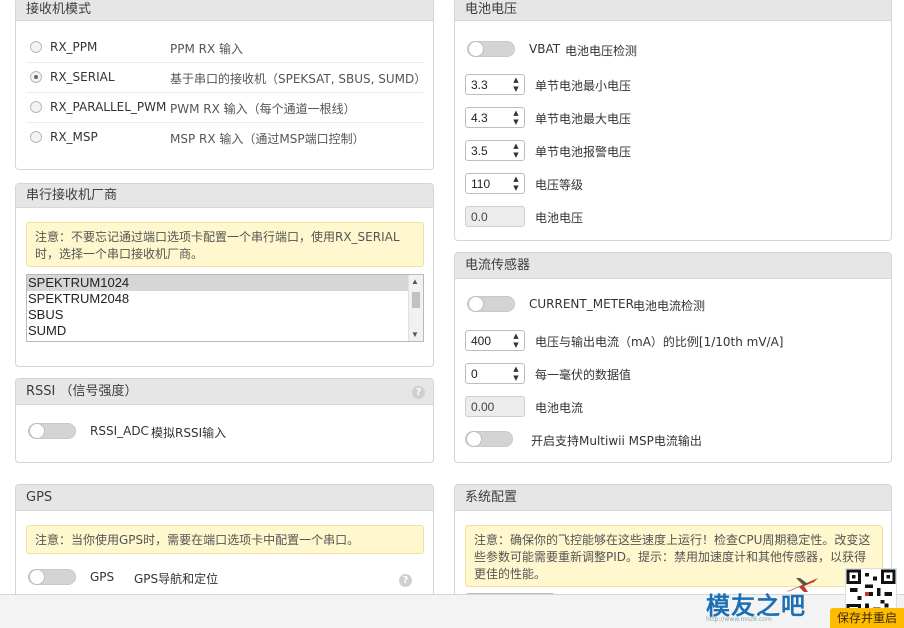 The width and height of the screenshot is (904, 628). I want to click on spin-value: 4.3, so click(479, 118).